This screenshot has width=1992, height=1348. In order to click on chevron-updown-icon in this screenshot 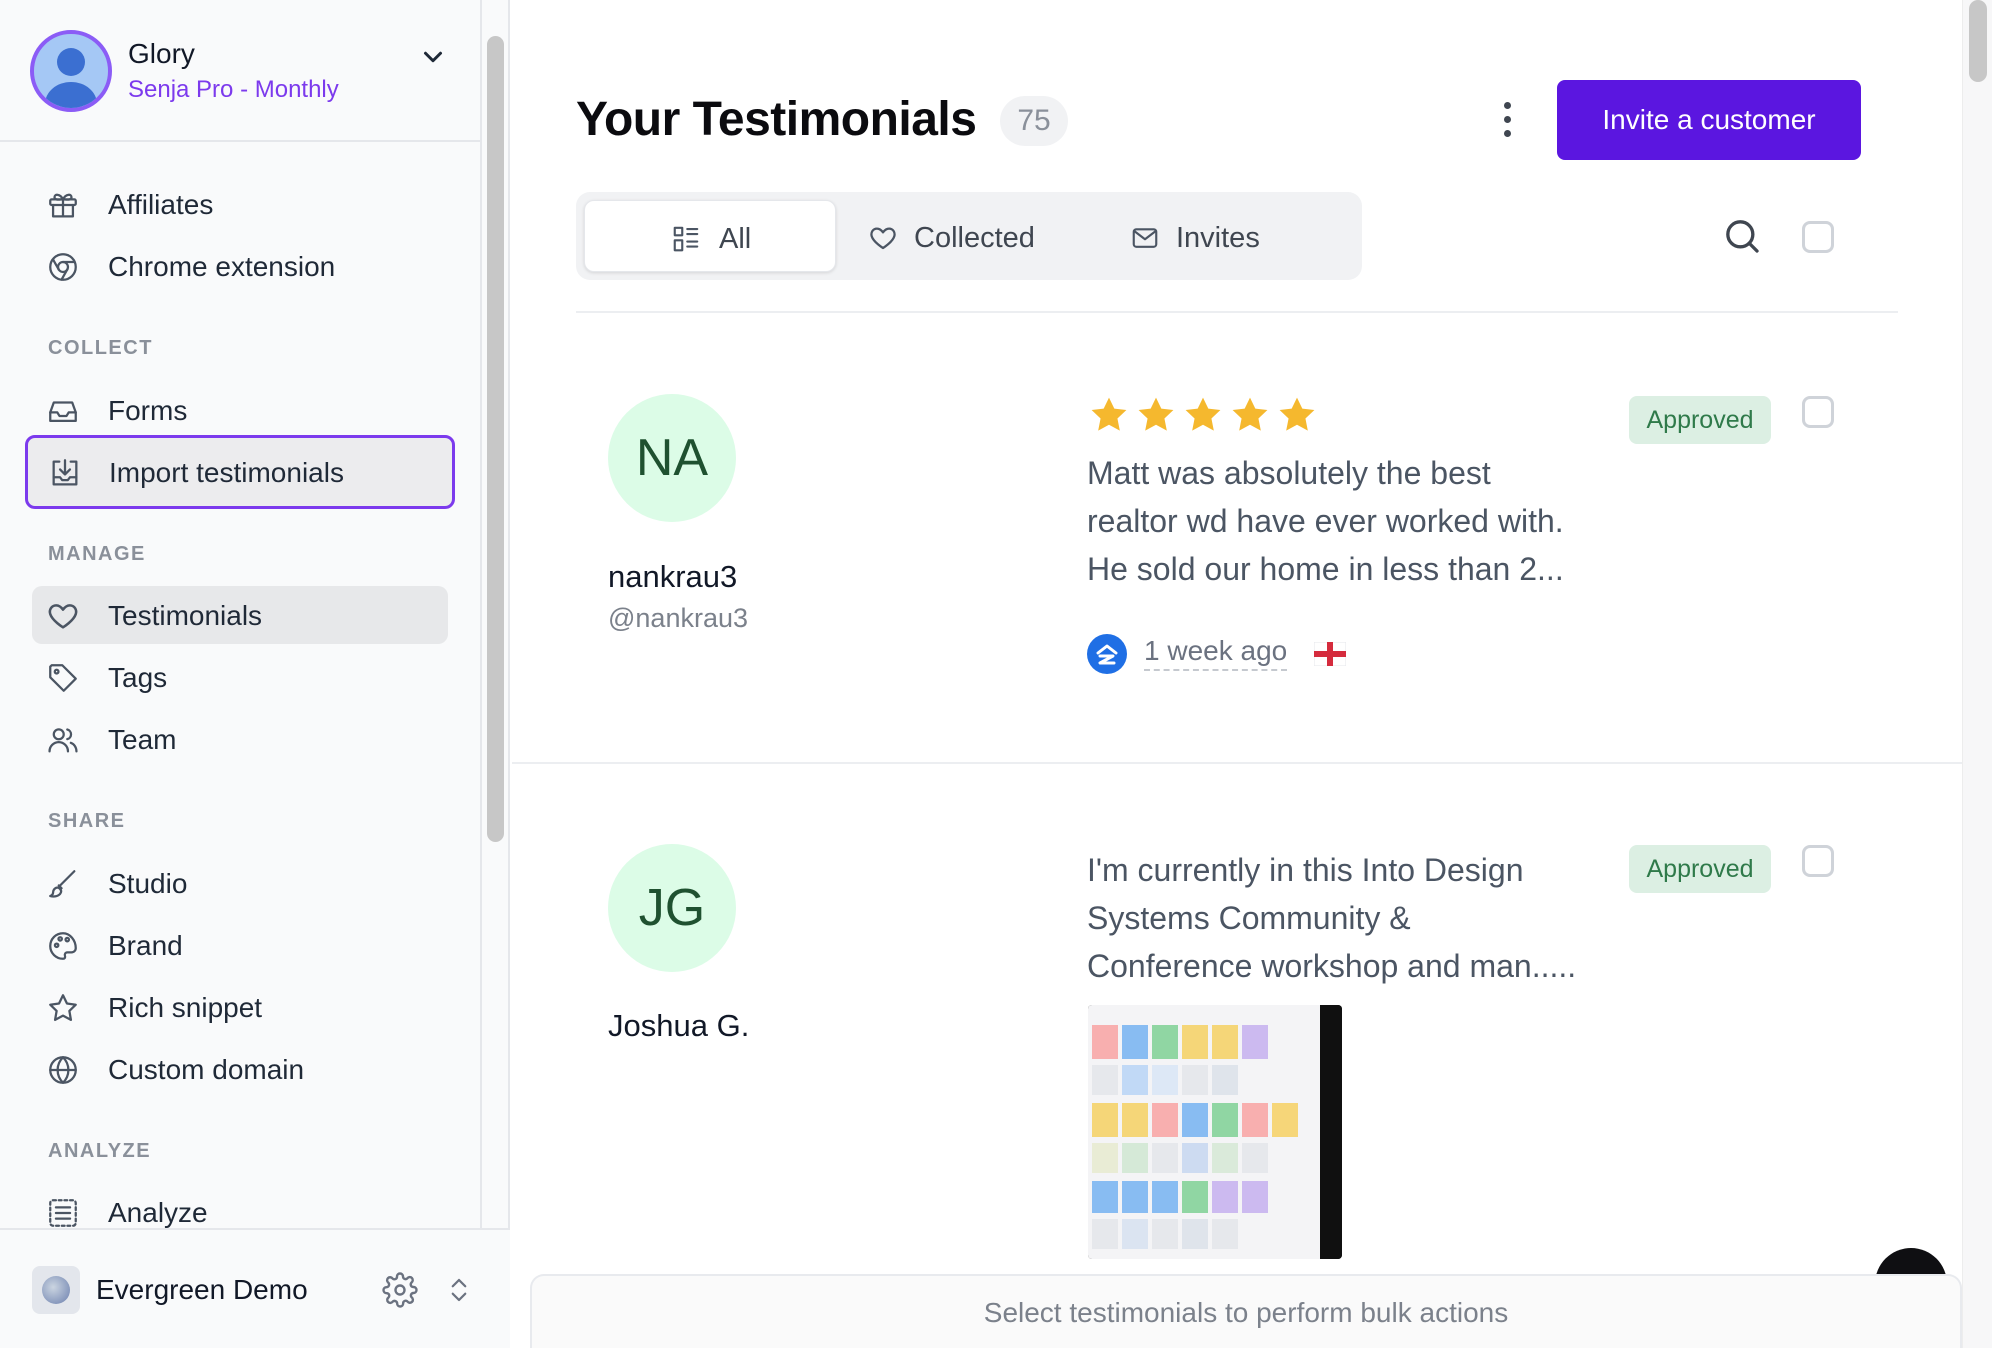, I will do `click(459, 1290)`.